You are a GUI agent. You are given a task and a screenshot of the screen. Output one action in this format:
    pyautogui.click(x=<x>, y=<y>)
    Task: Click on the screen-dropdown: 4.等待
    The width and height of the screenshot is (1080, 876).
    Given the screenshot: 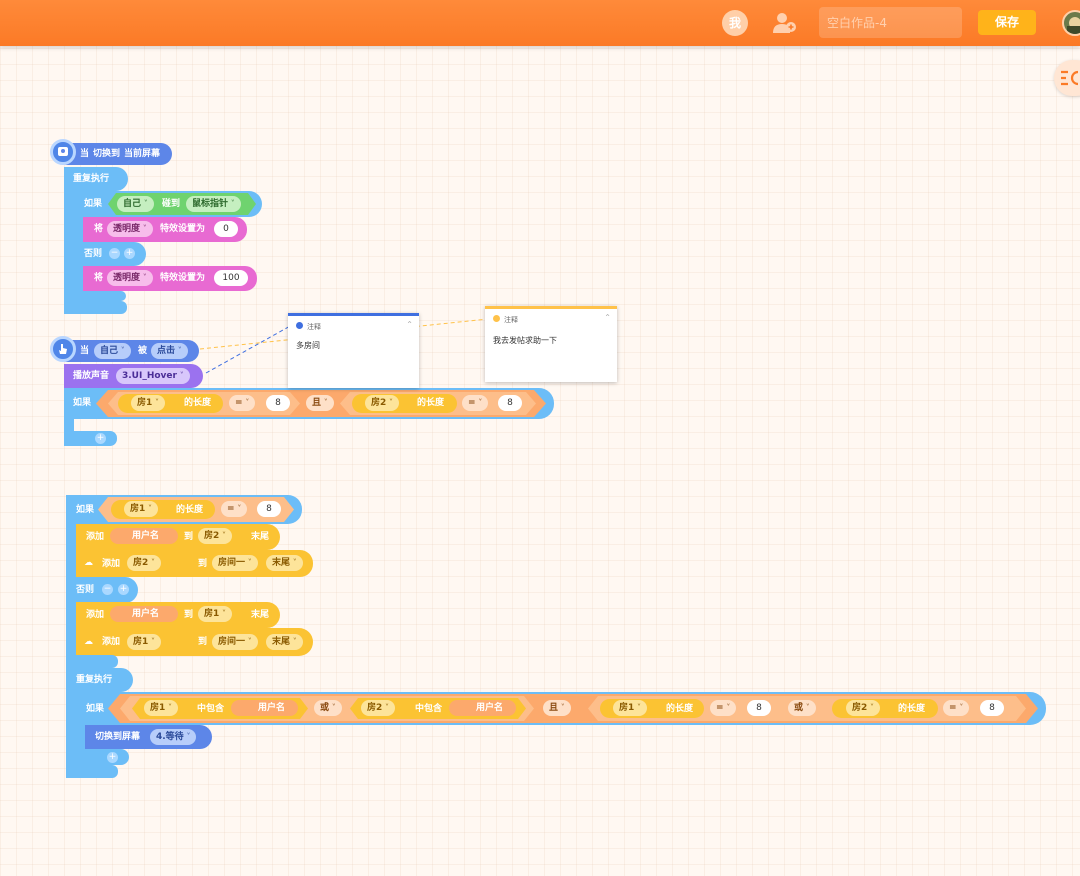 What is the action you would take?
    pyautogui.click(x=173, y=737)
    